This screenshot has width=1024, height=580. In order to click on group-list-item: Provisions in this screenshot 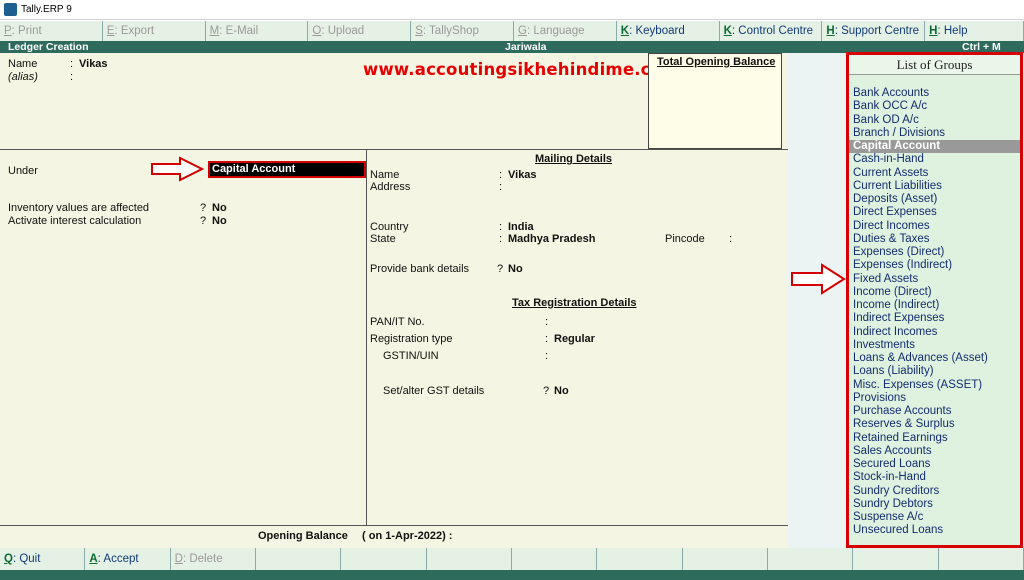, I will do `click(934, 398)`.